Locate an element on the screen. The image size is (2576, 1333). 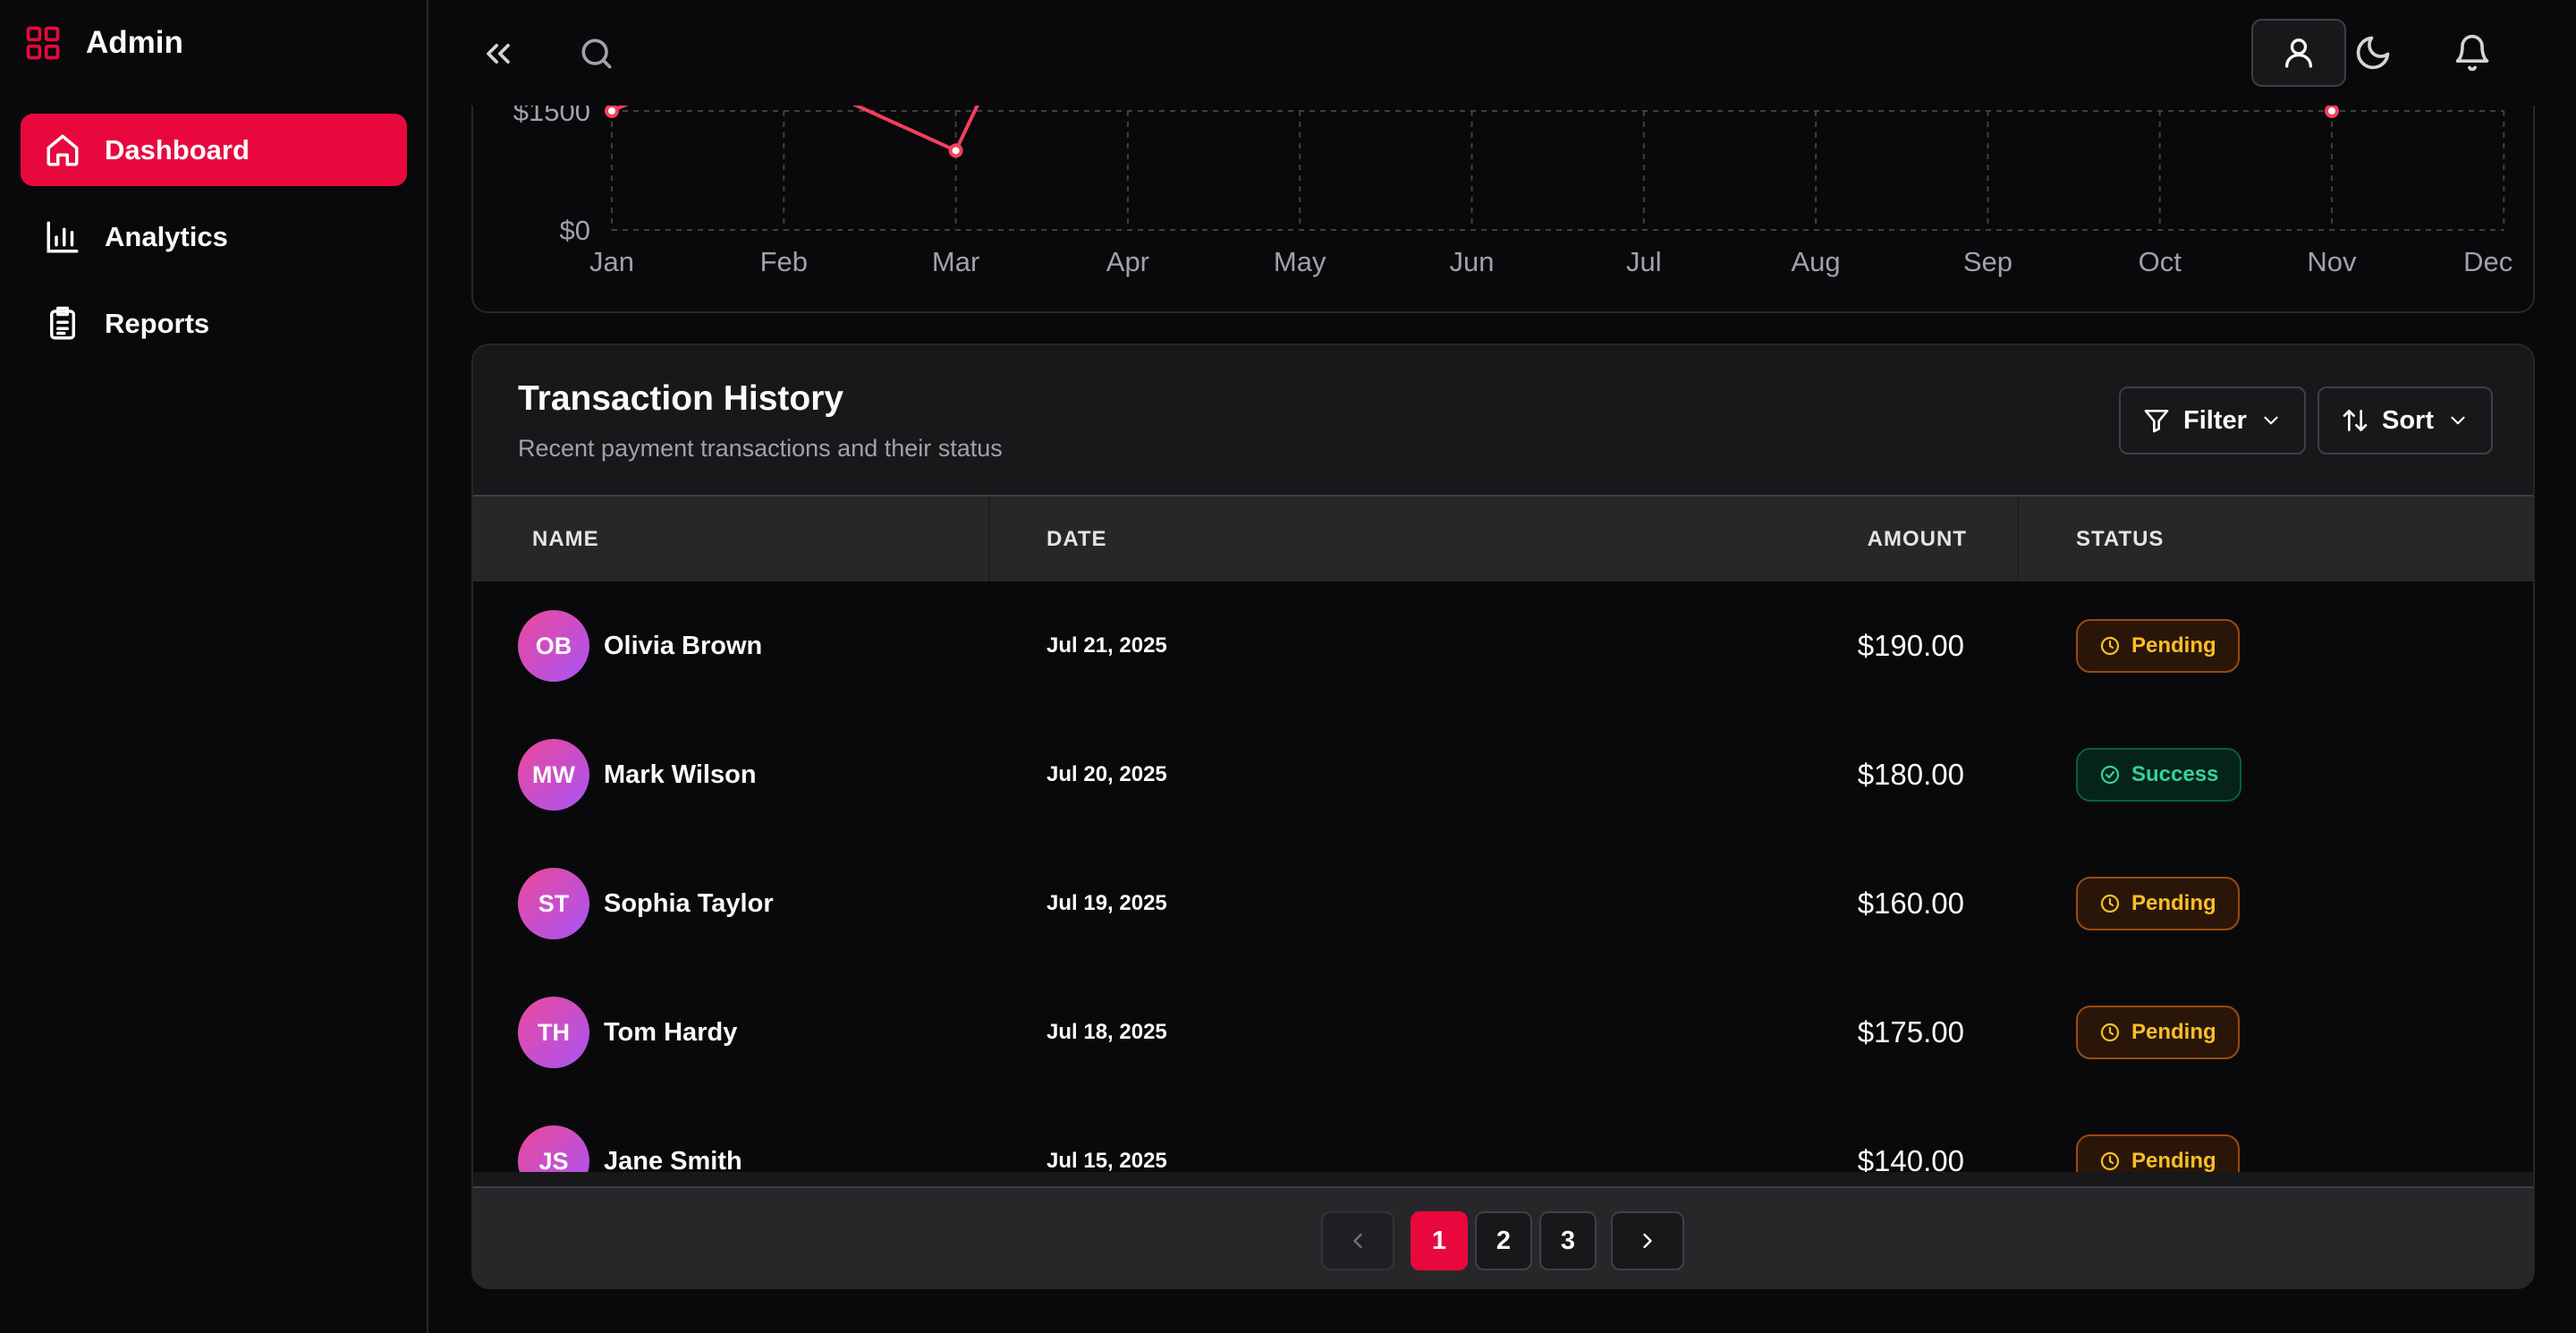
sort-label: Sort is located at coordinates (2408, 420).